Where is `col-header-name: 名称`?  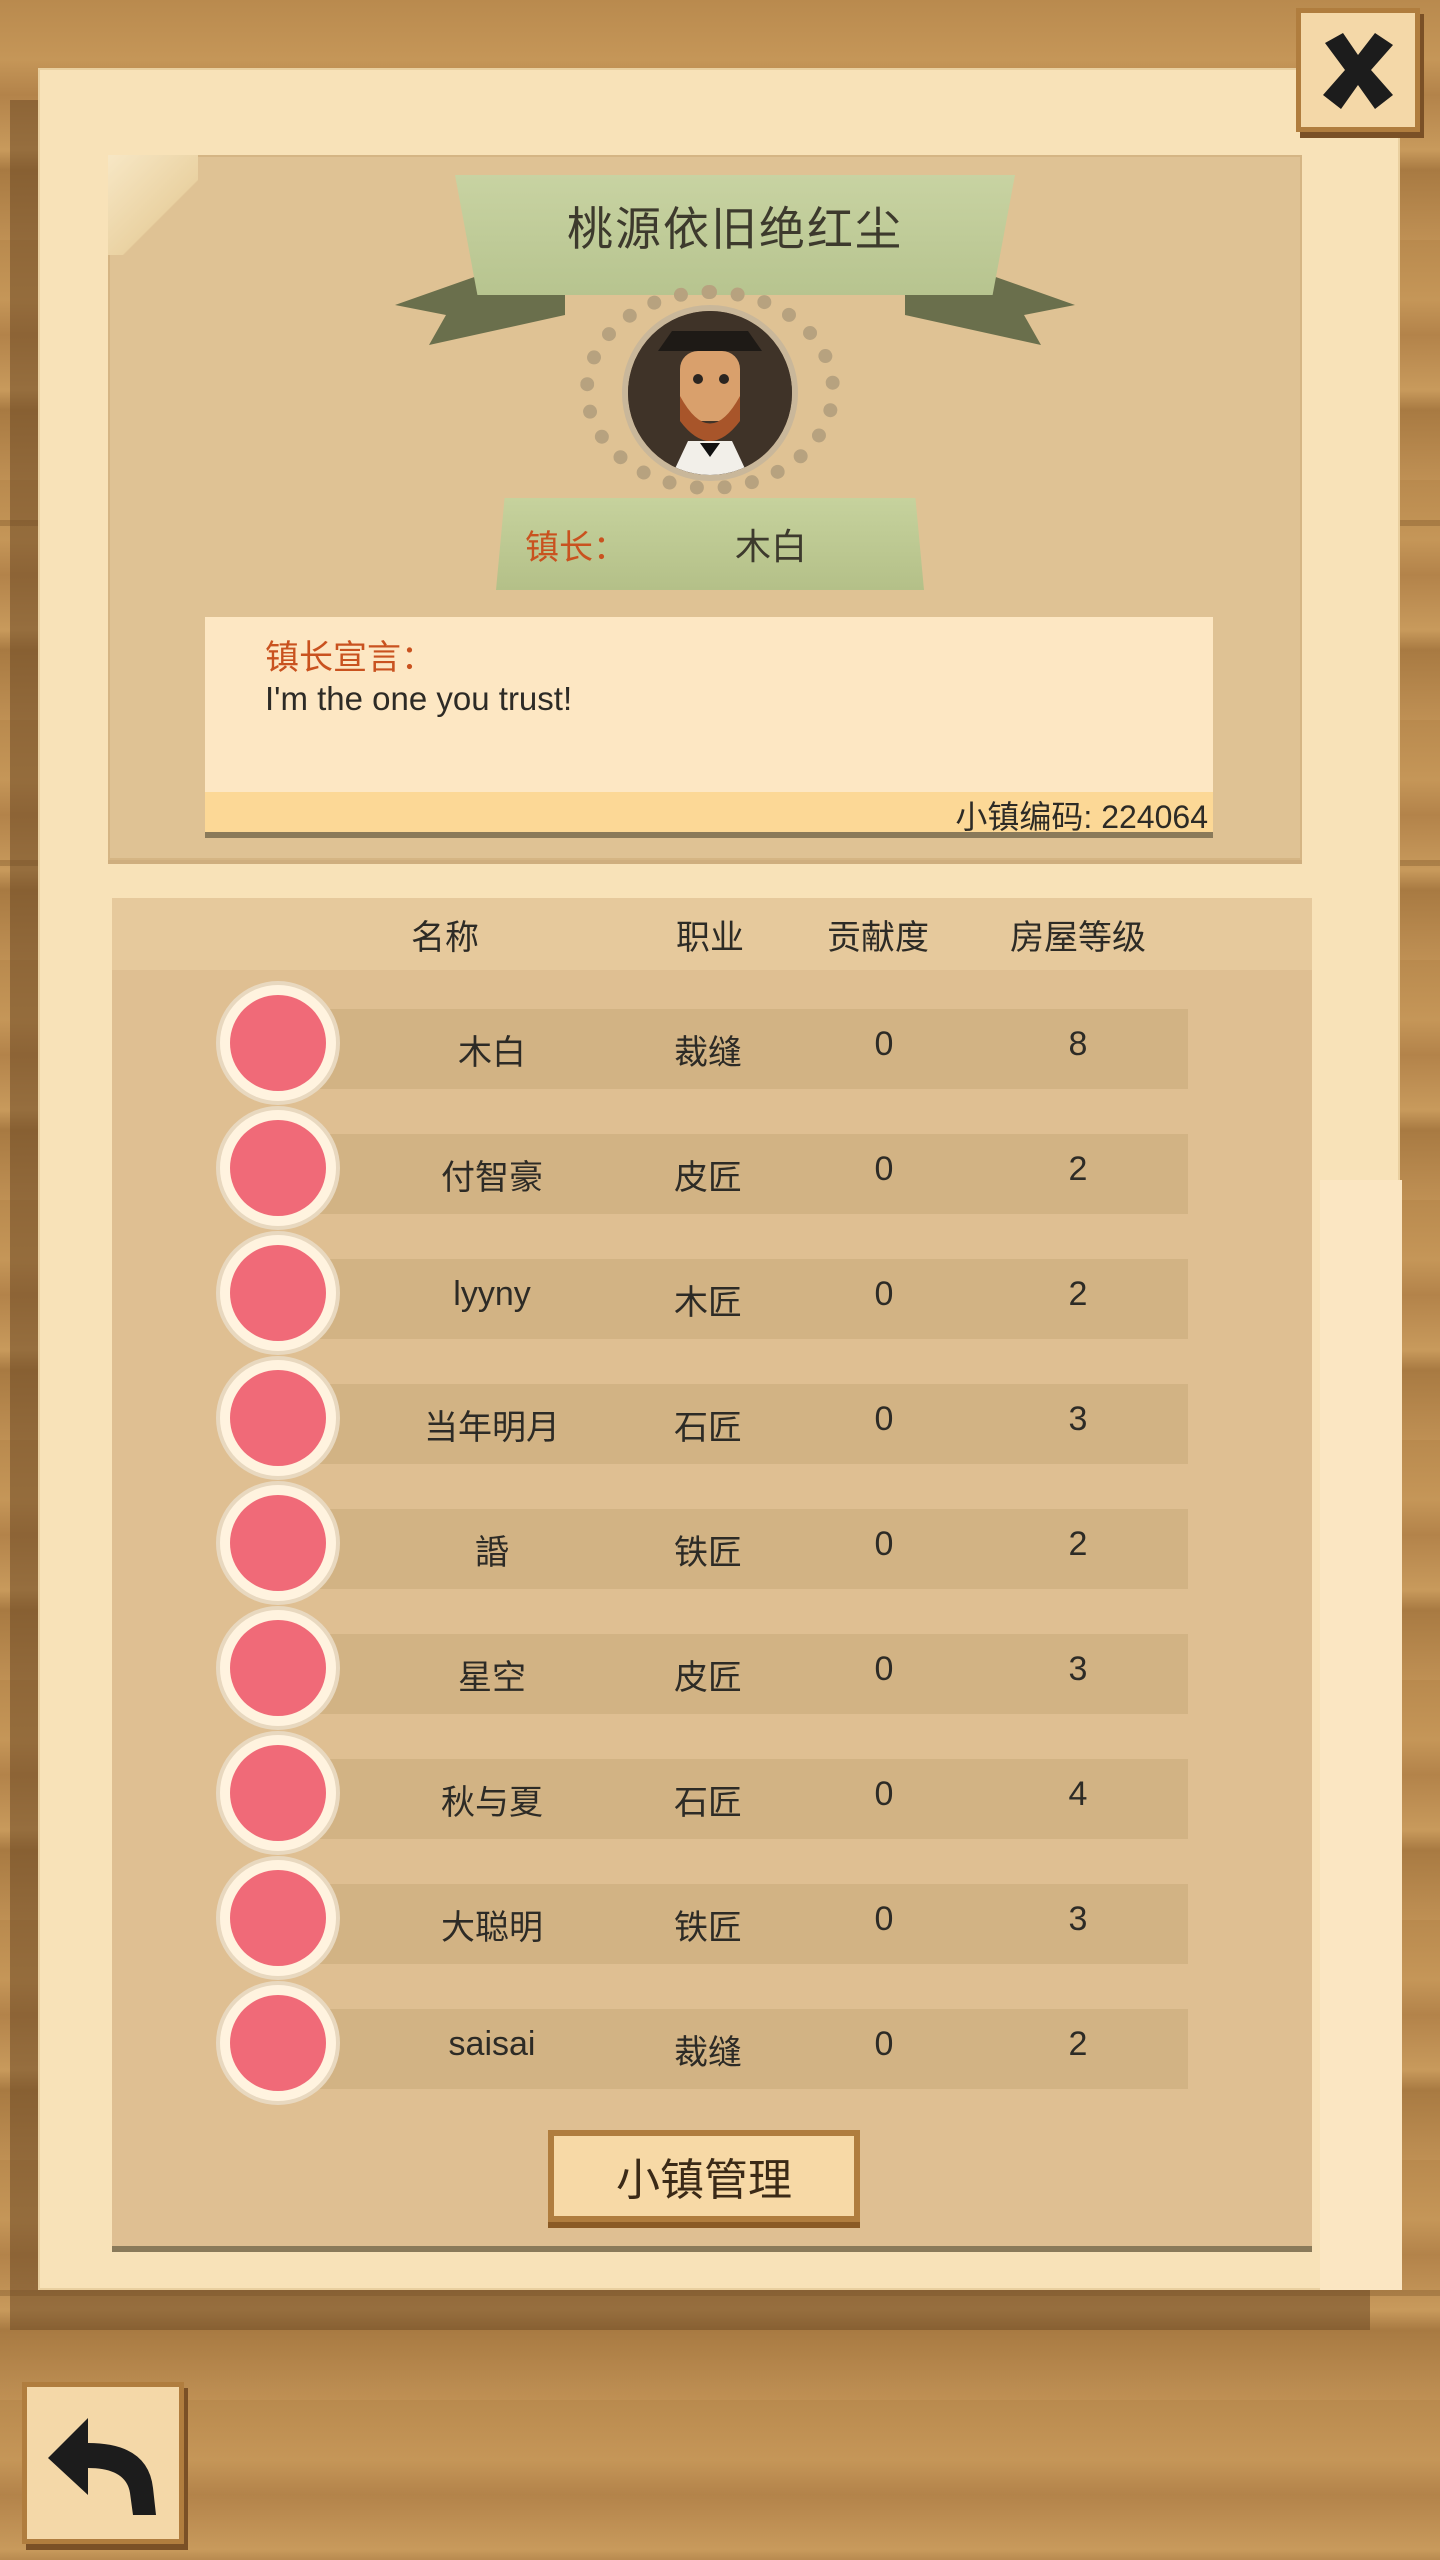
col-header-name: 名称 is located at coordinates (445, 938).